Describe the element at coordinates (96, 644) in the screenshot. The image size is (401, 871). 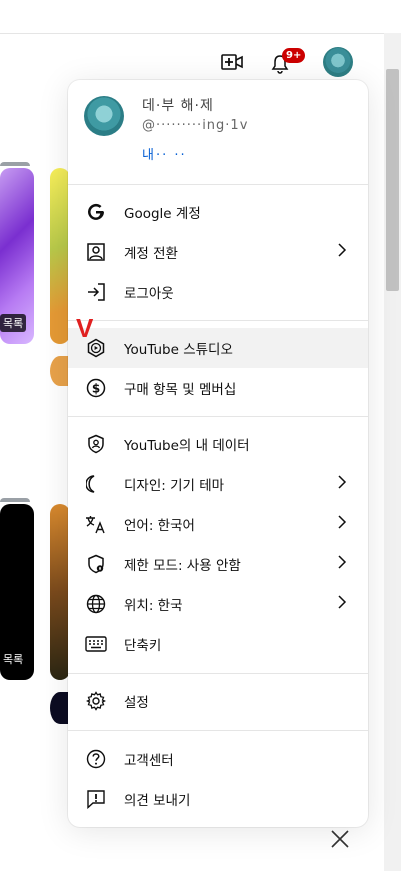
I see `keyboard-icon` at that location.